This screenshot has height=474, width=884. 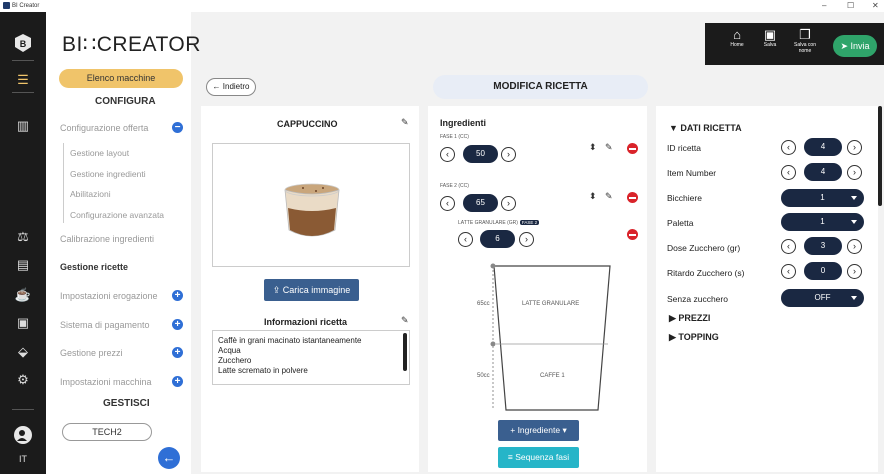 I want to click on fase1-value: 50, so click(x=480, y=154).